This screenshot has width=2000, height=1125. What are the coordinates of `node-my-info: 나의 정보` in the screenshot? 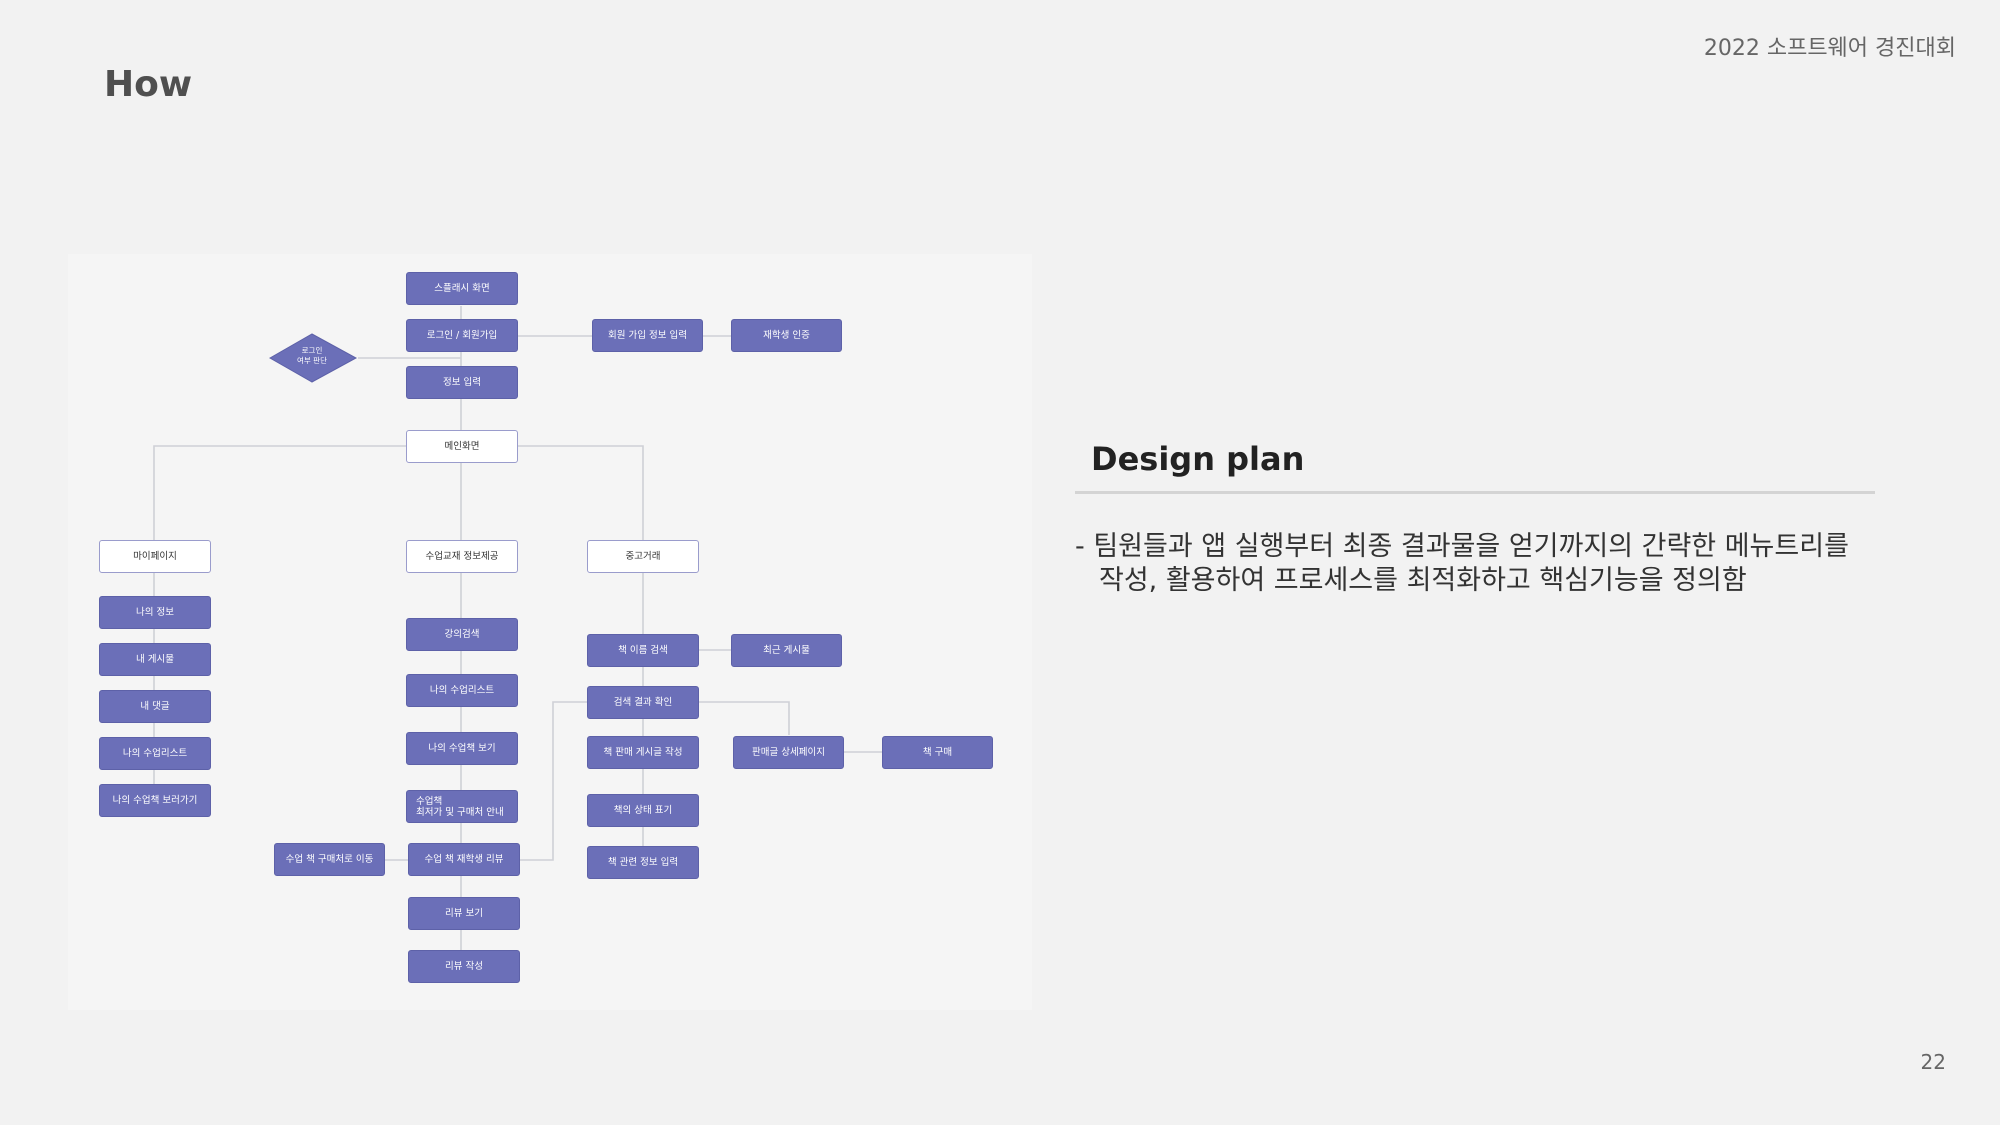 It's located at (155, 612).